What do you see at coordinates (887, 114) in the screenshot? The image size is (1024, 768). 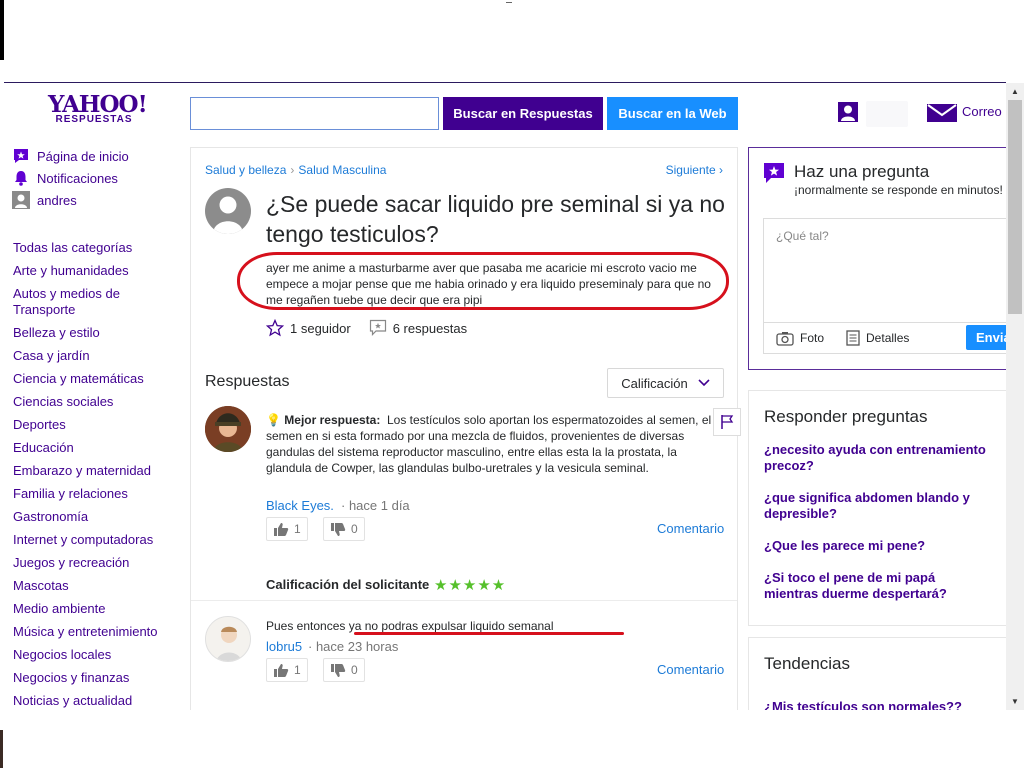 I see `user-name-area` at bounding box center [887, 114].